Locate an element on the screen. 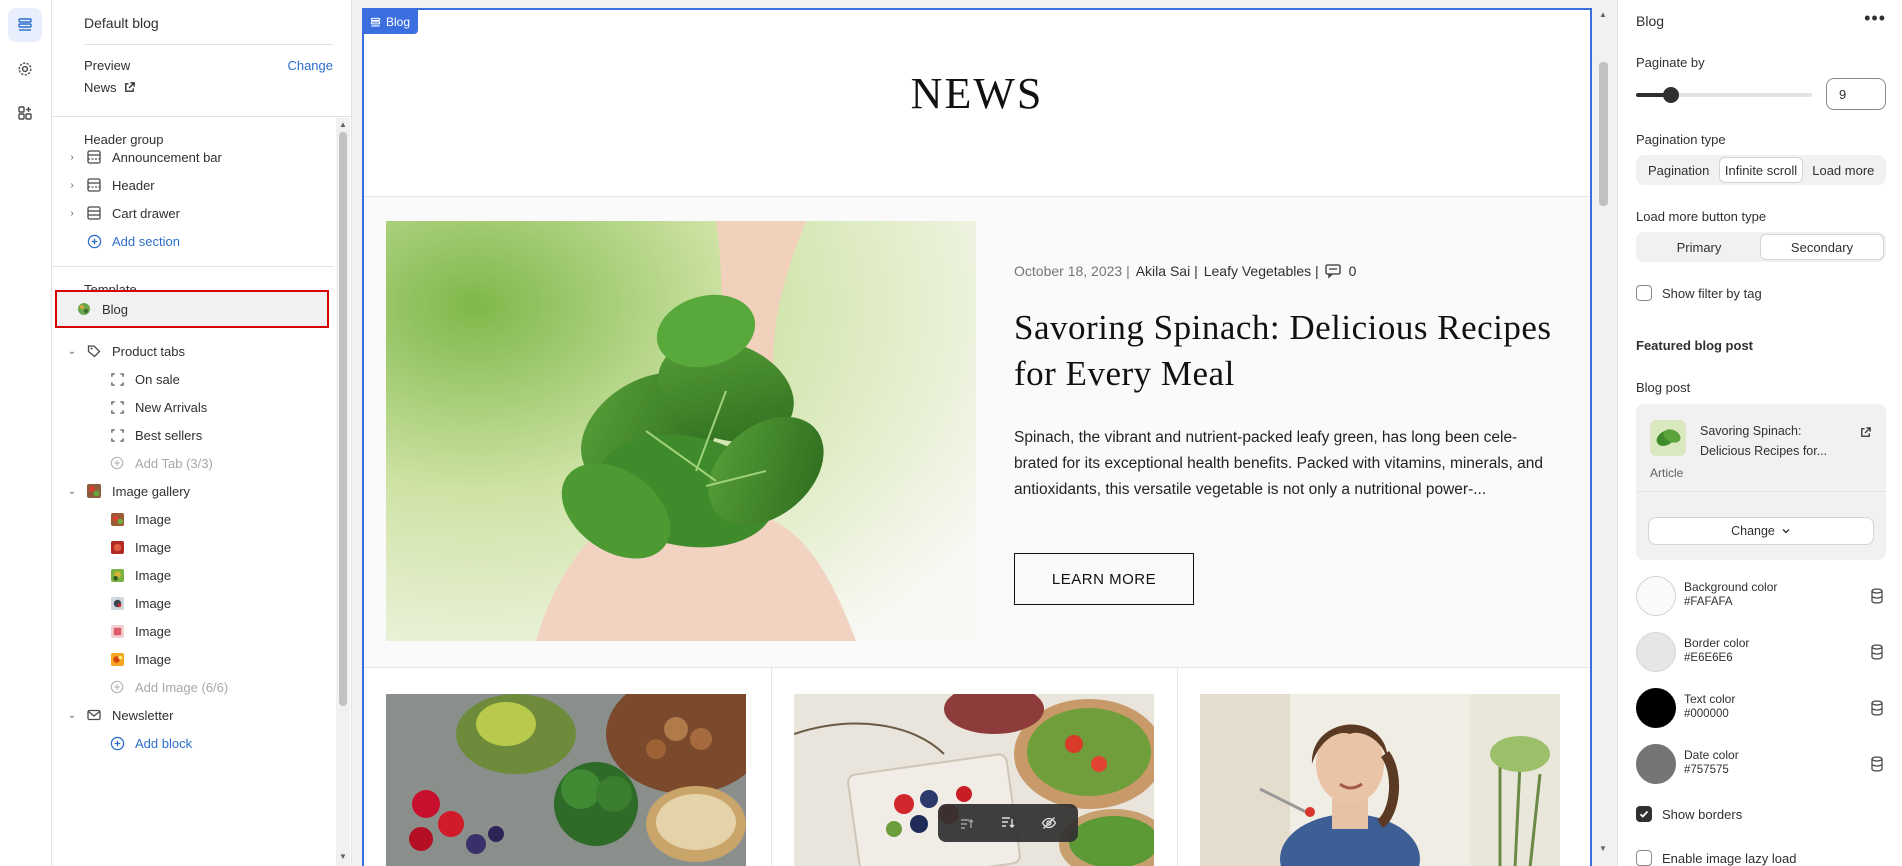 The height and width of the screenshot is (866, 1902). section-label: Cart drawer is located at coordinates (146, 213).